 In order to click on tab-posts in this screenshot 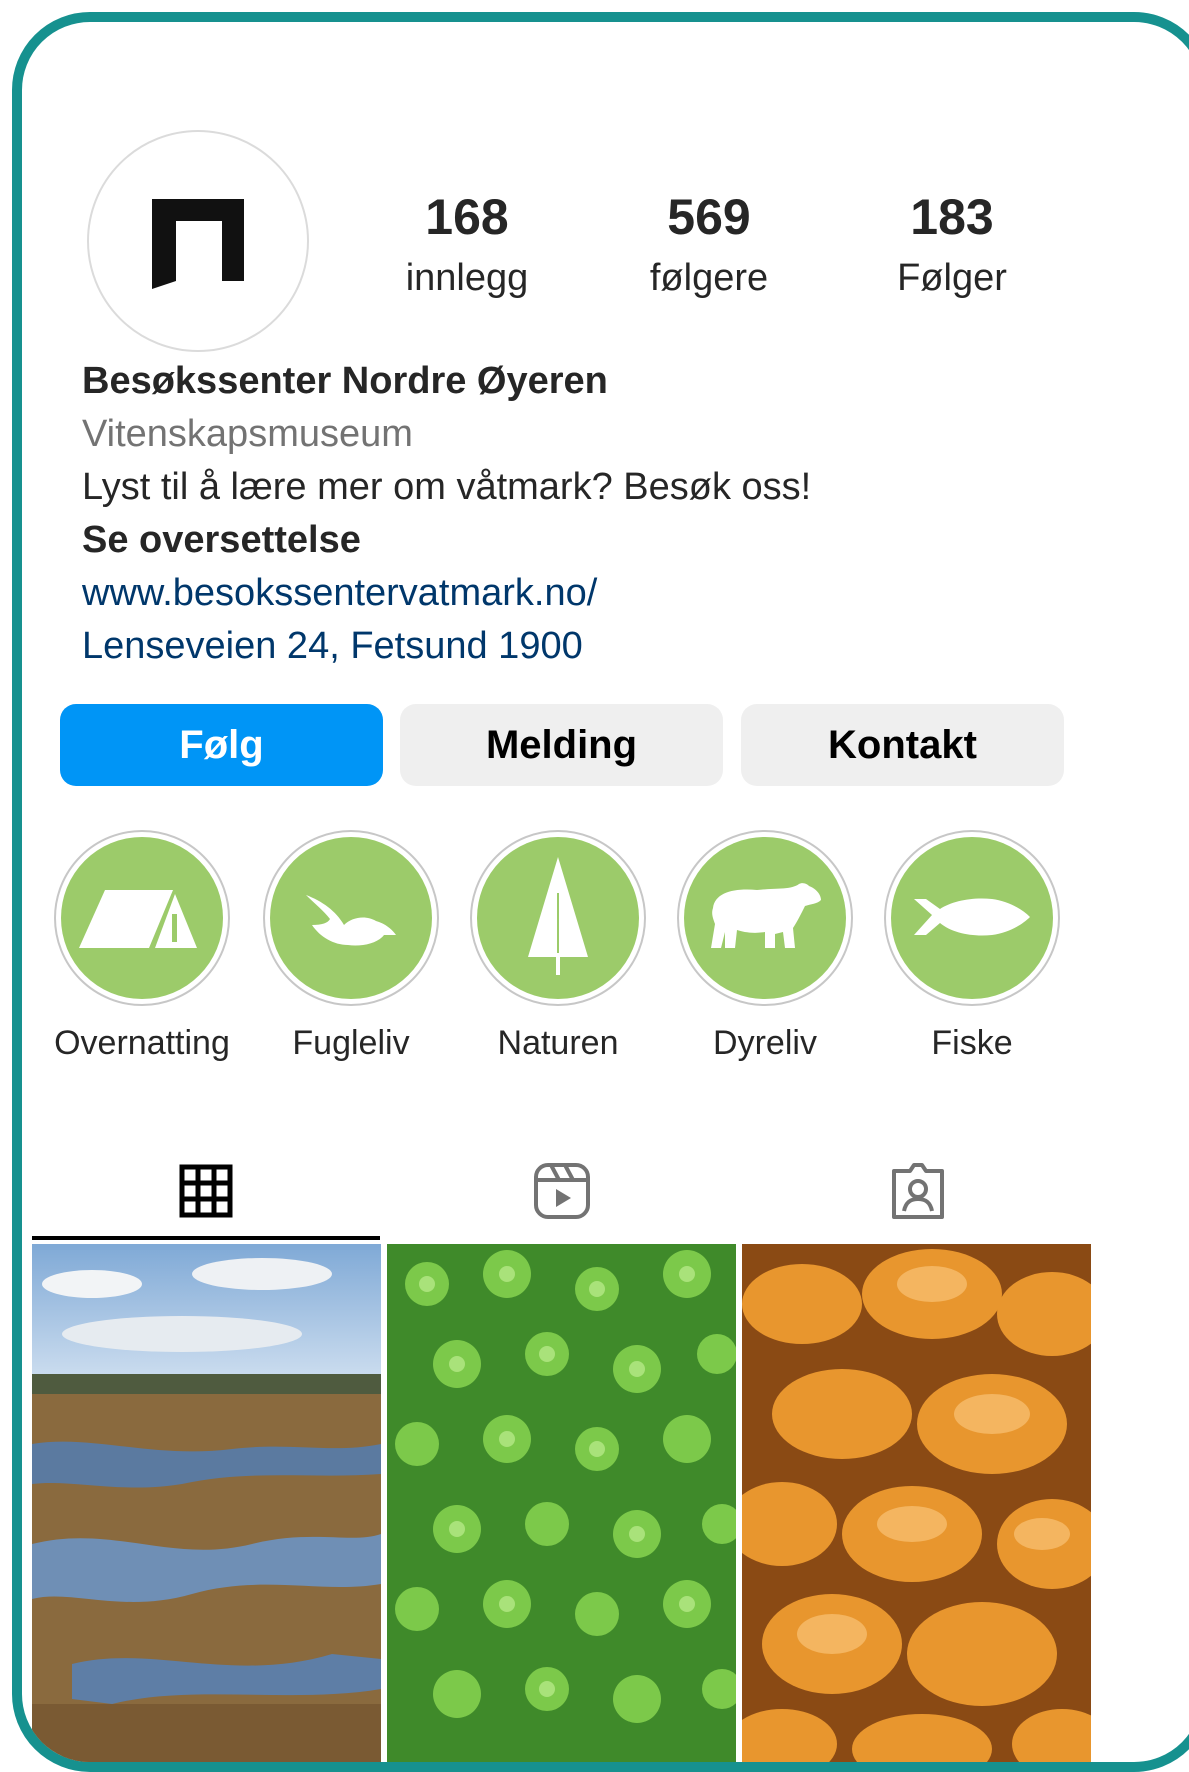, I will do `click(206, 1191)`.